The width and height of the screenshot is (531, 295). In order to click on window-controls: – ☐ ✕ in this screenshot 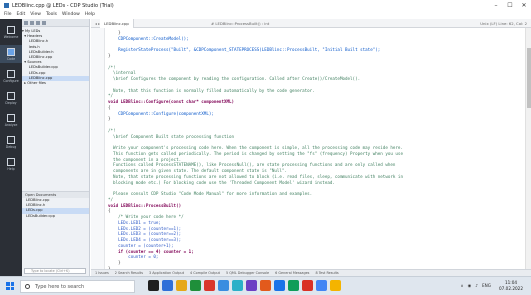, I will do `click(510, 5)`.